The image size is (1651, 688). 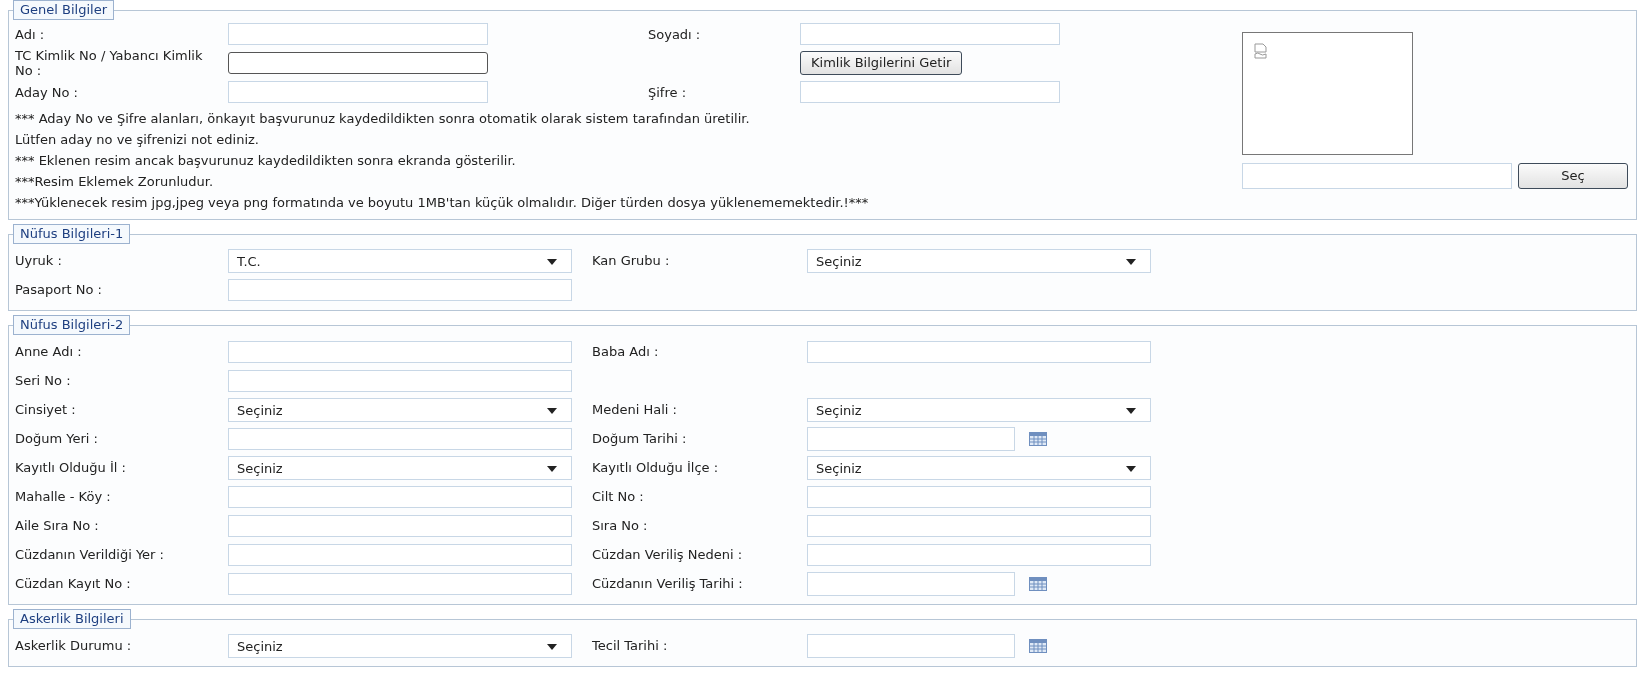 What do you see at coordinates (635, 409) in the screenshot?
I see `field-label: Medeni Hali :` at bounding box center [635, 409].